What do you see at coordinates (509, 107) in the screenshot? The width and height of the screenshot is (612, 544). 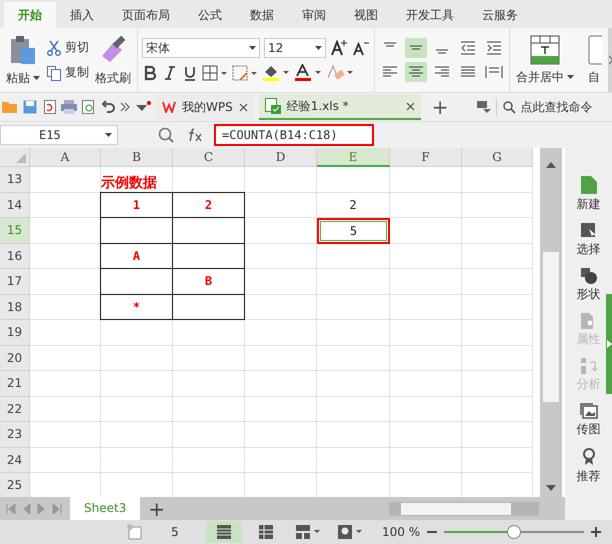 I see `search-icon` at bounding box center [509, 107].